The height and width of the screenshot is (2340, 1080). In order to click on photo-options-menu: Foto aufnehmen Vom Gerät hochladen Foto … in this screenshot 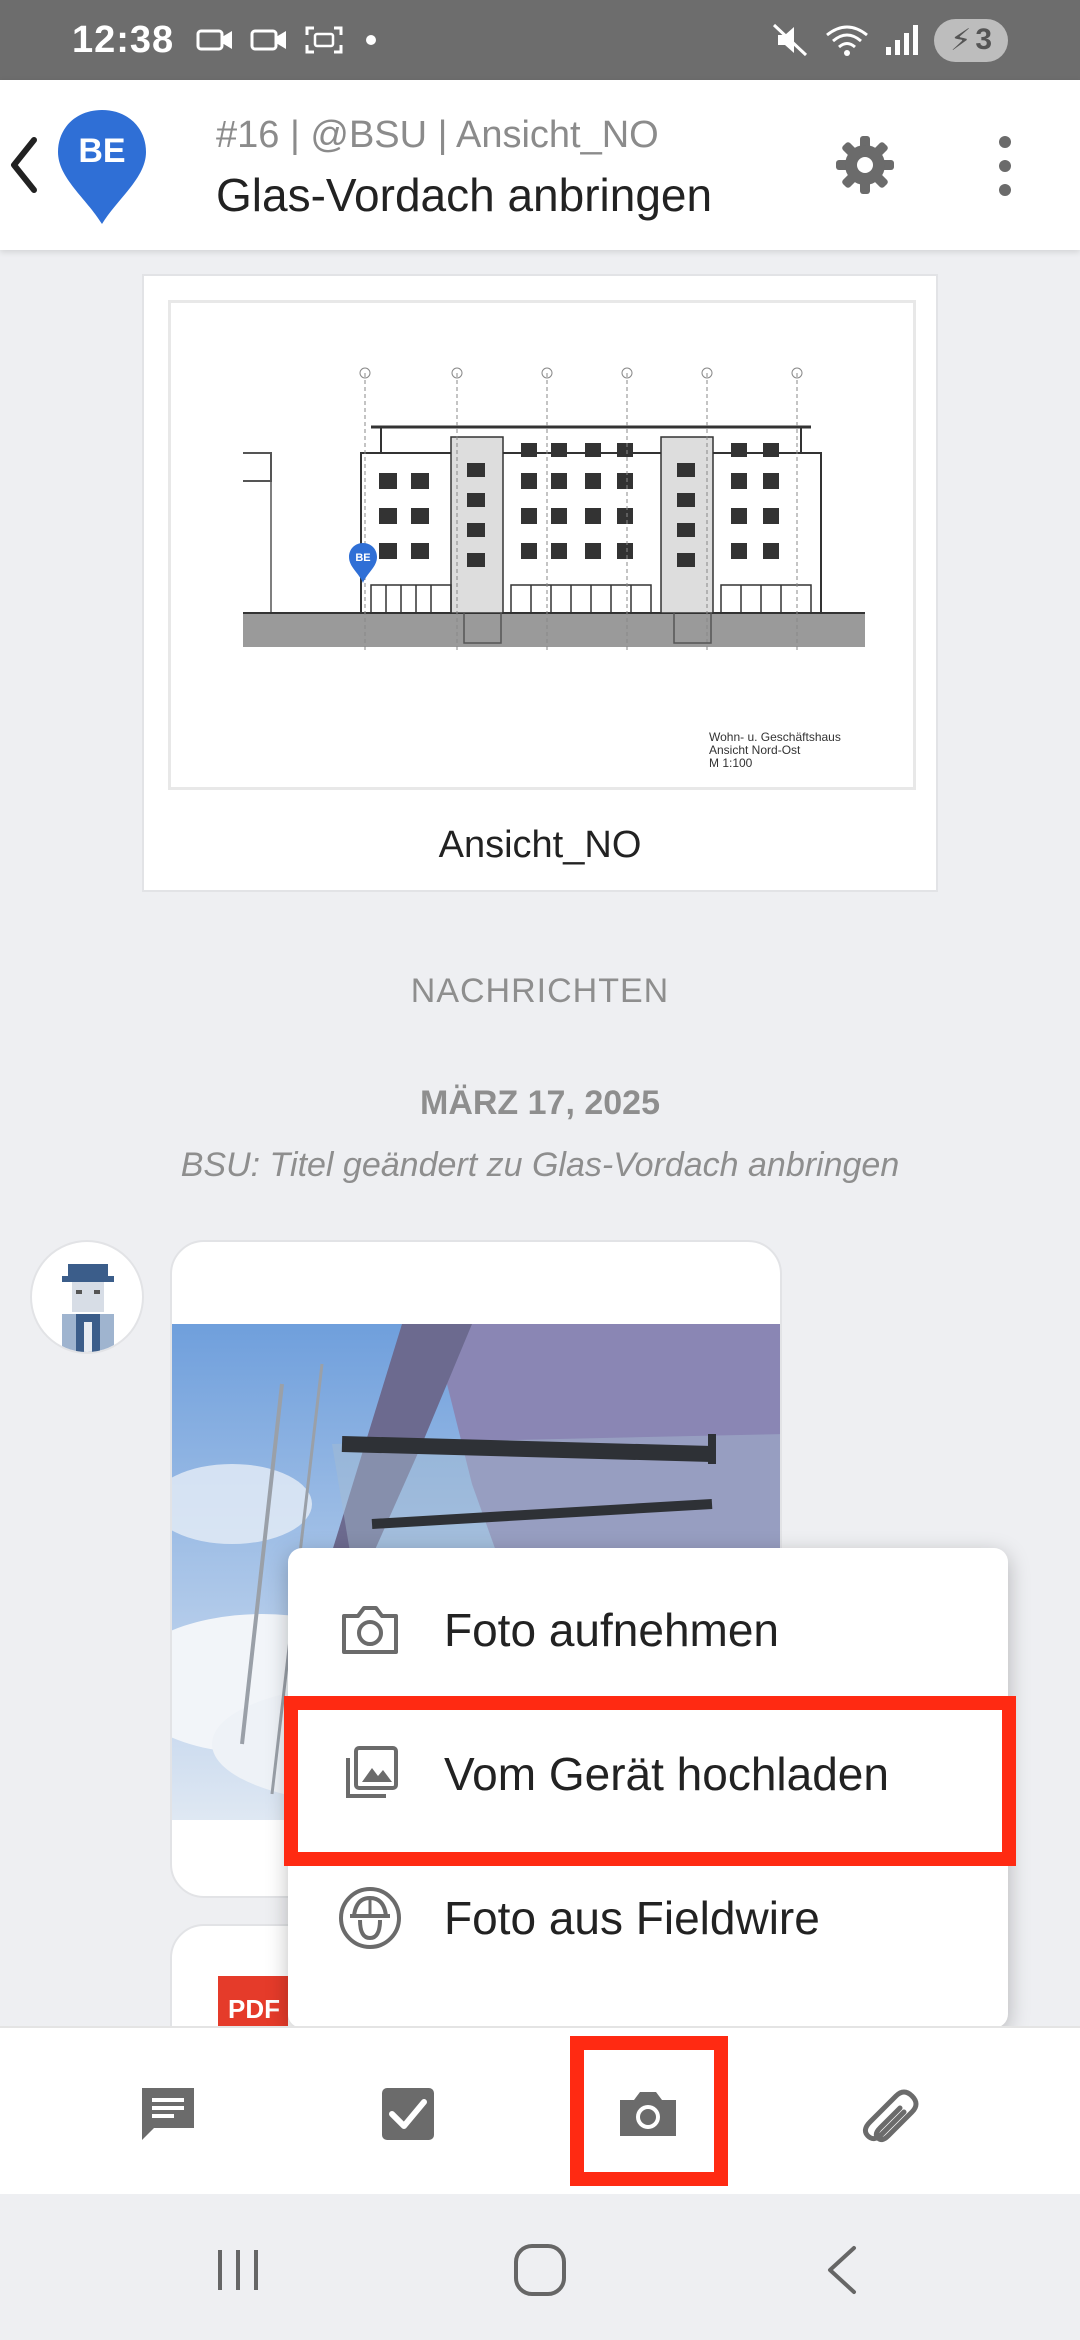, I will do `click(648, 1788)`.